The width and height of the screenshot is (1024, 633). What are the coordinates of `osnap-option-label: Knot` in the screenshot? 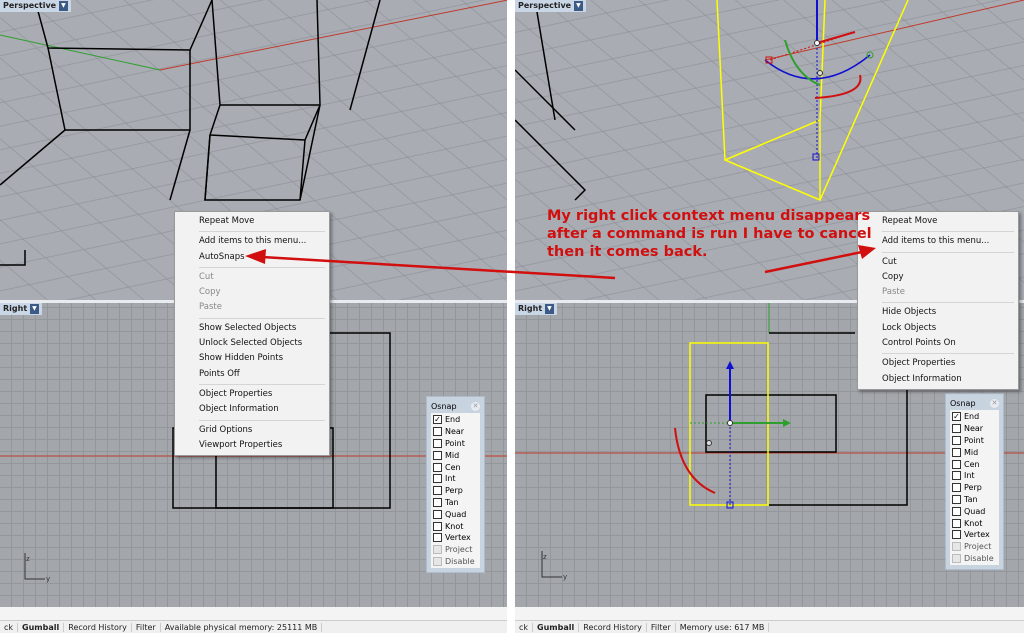 It's located at (454, 526).